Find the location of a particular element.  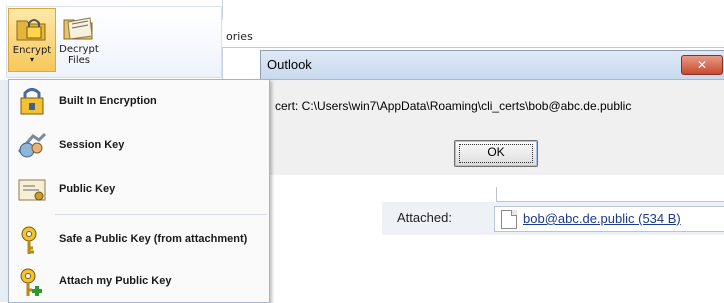

attachment-box: bob@abc.de.public (534 B) is located at coordinates (609, 219).